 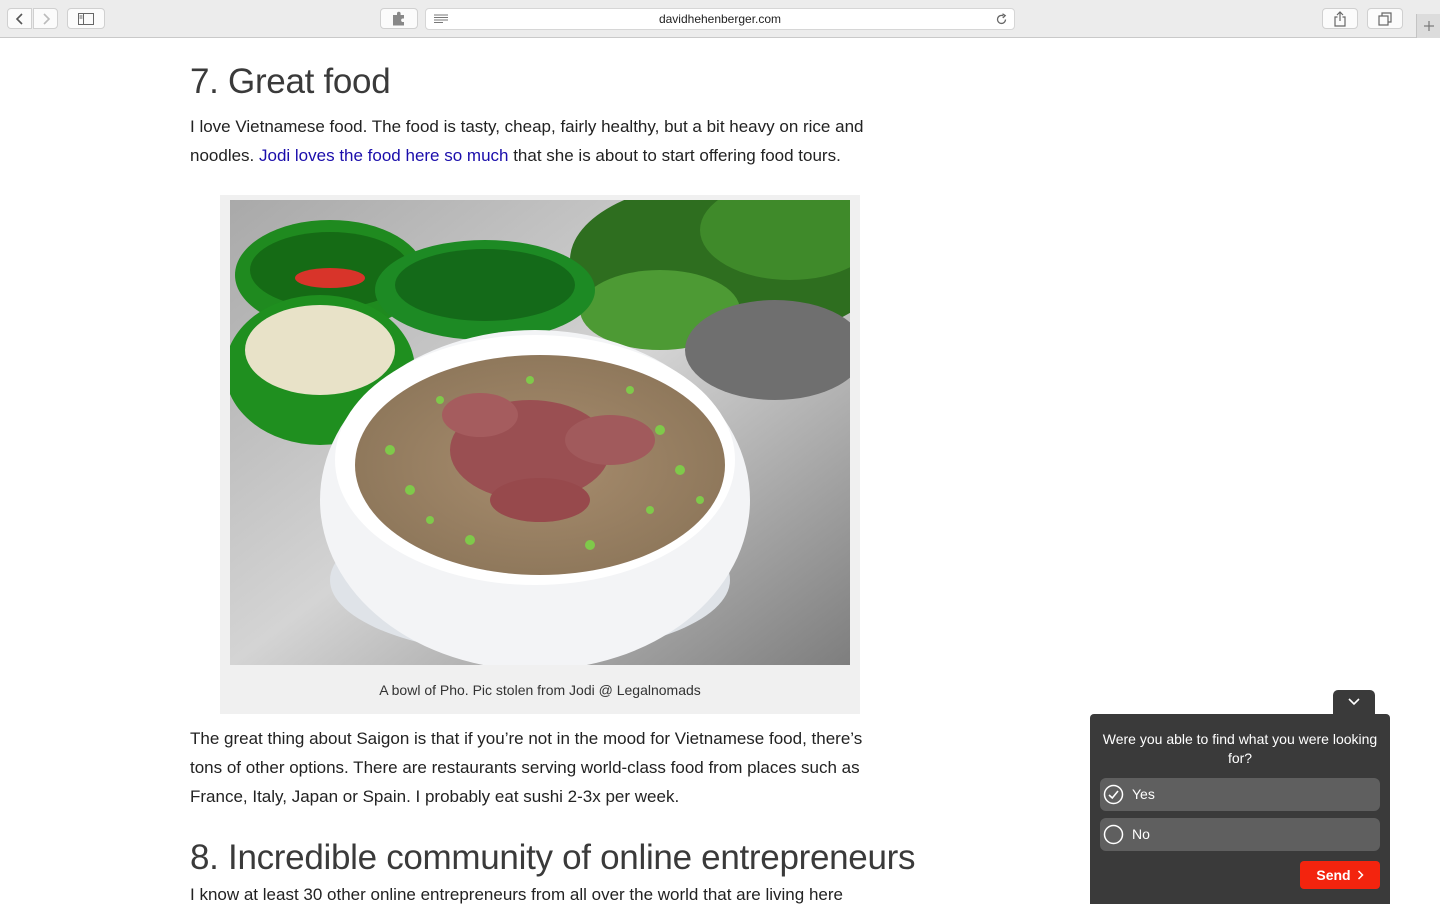 I want to click on feedback-collapse-button, so click(x=1354, y=702).